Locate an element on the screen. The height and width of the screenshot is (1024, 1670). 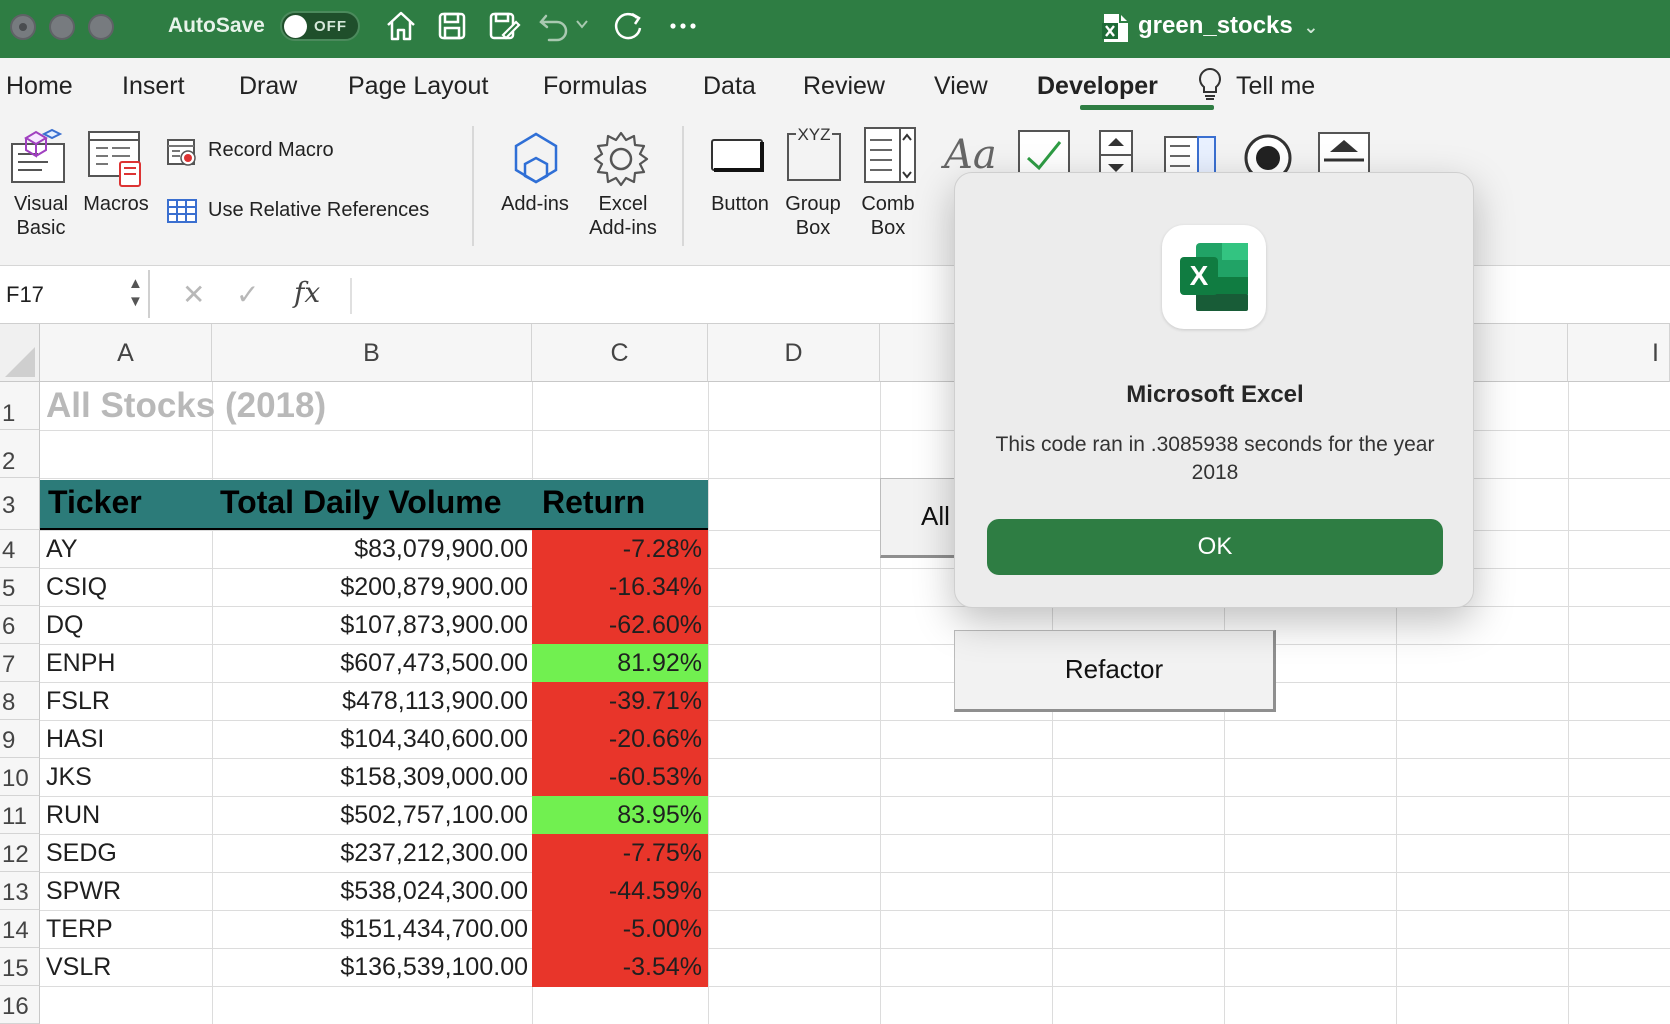
return-cell: -60.53% is located at coordinates (620, 777).